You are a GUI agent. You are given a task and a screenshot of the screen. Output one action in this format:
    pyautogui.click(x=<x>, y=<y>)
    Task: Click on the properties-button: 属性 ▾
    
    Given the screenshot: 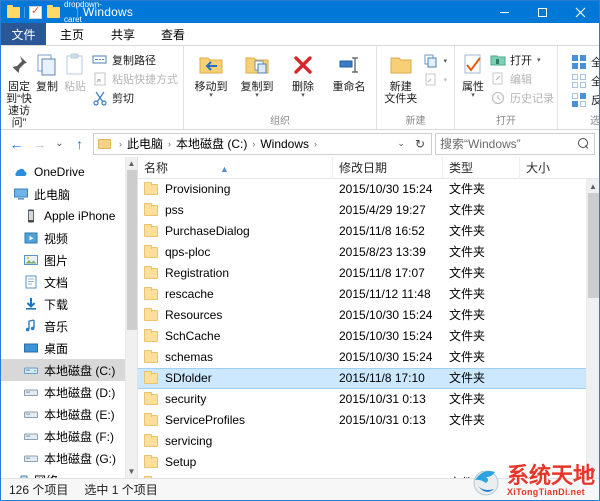 What is the action you would take?
    pyautogui.click(x=473, y=74)
    